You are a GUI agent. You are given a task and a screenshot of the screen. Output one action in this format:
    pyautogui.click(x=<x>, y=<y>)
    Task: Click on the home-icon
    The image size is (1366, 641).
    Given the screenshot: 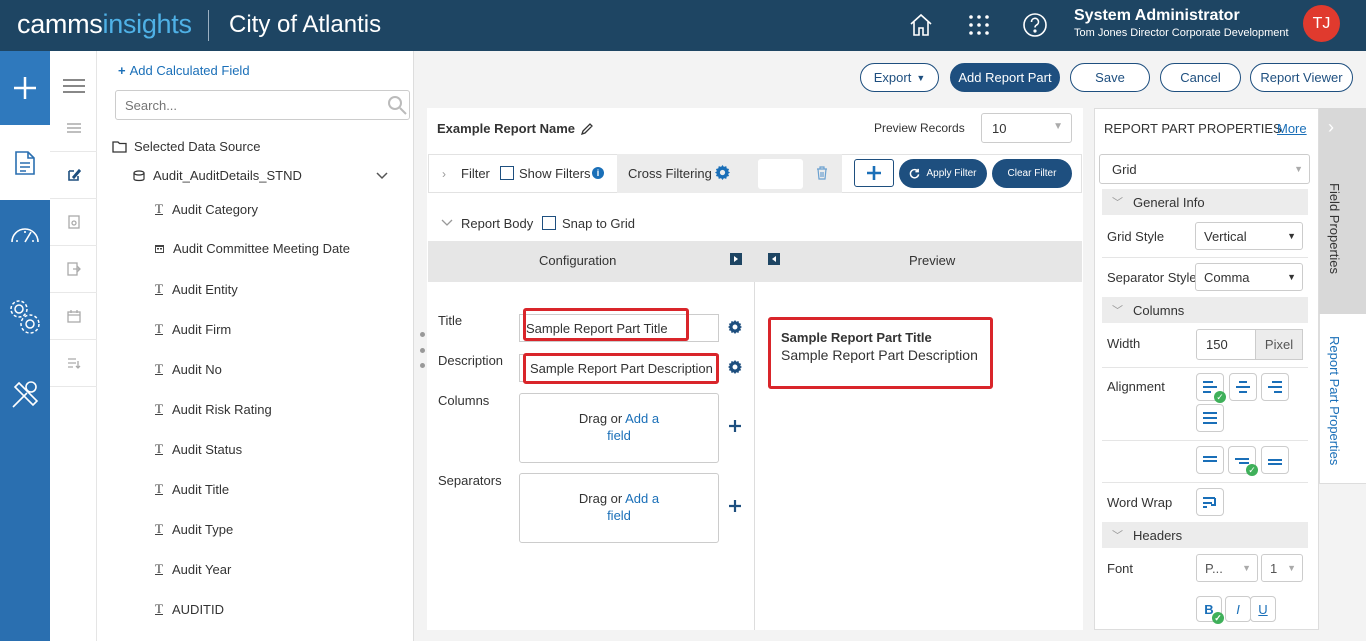 What is the action you would take?
    pyautogui.click(x=921, y=25)
    